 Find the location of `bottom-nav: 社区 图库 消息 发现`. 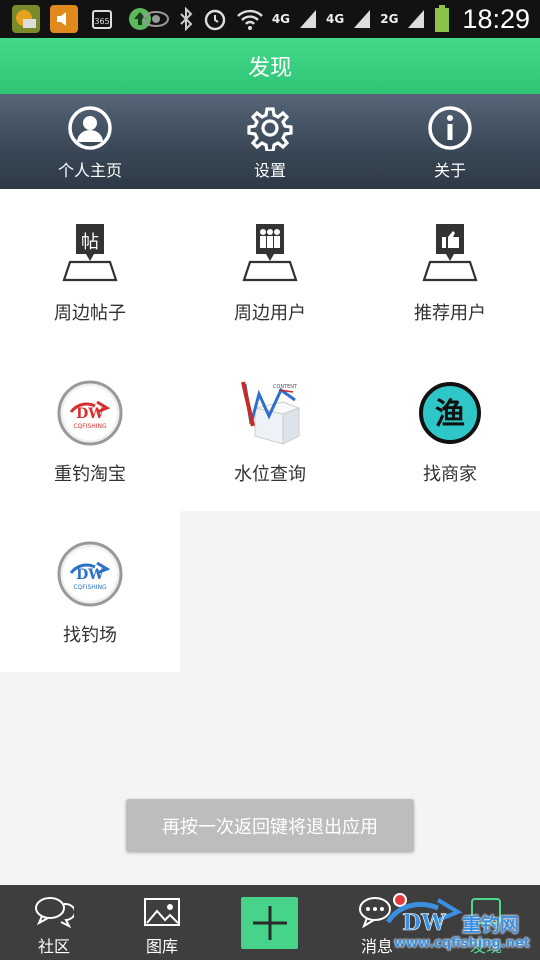

bottom-nav: 社区 图库 消息 发现 is located at coordinates (270, 922).